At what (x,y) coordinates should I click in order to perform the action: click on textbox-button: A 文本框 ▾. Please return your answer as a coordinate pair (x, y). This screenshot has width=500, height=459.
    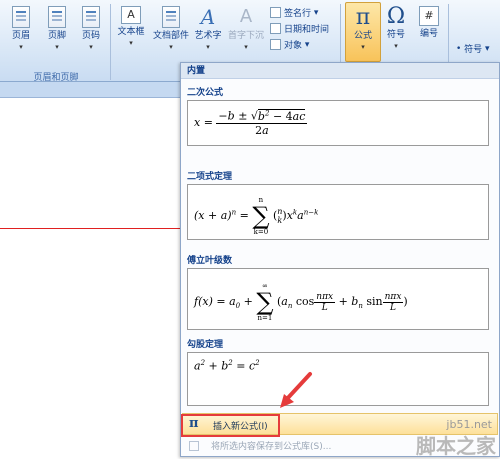
    Looking at the image, I should click on (131, 27).